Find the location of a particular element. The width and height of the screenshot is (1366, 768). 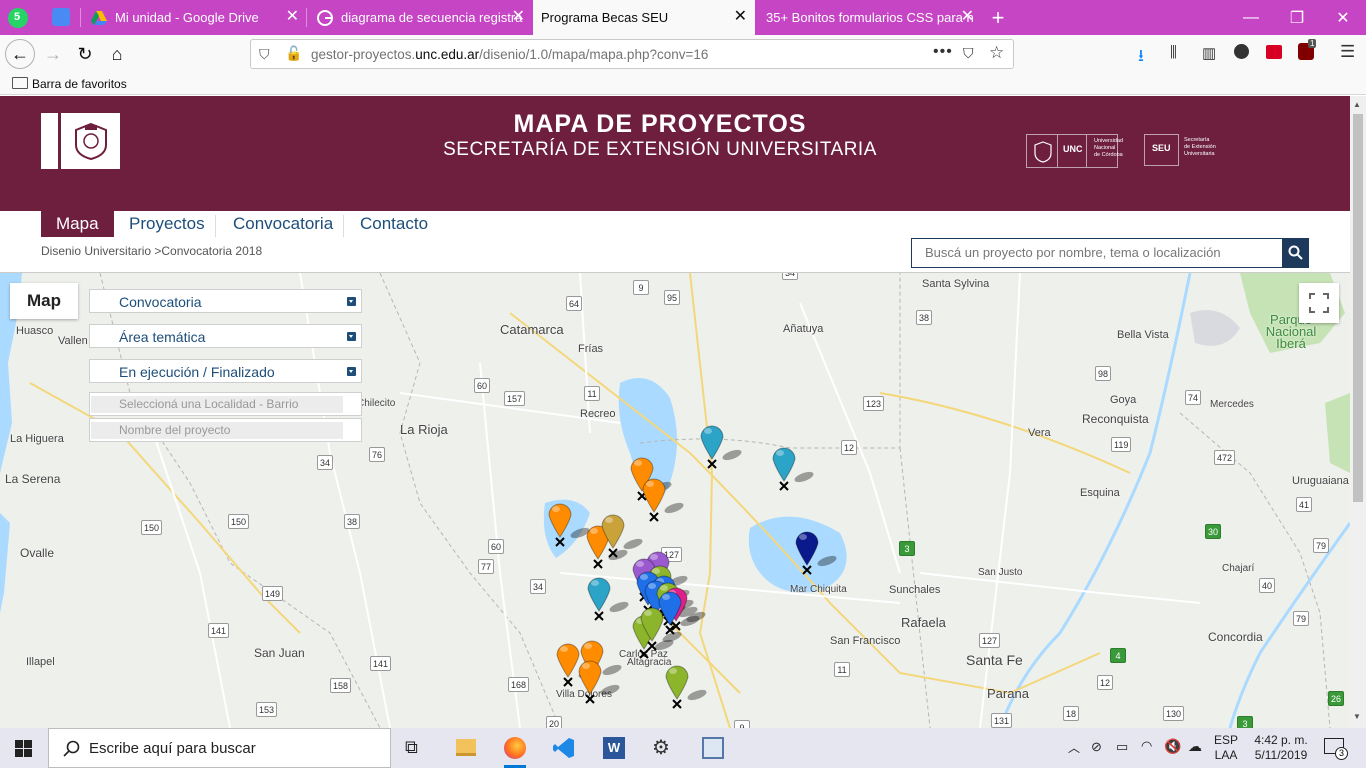

file-explorer-icon is located at coordinates (466, 747).